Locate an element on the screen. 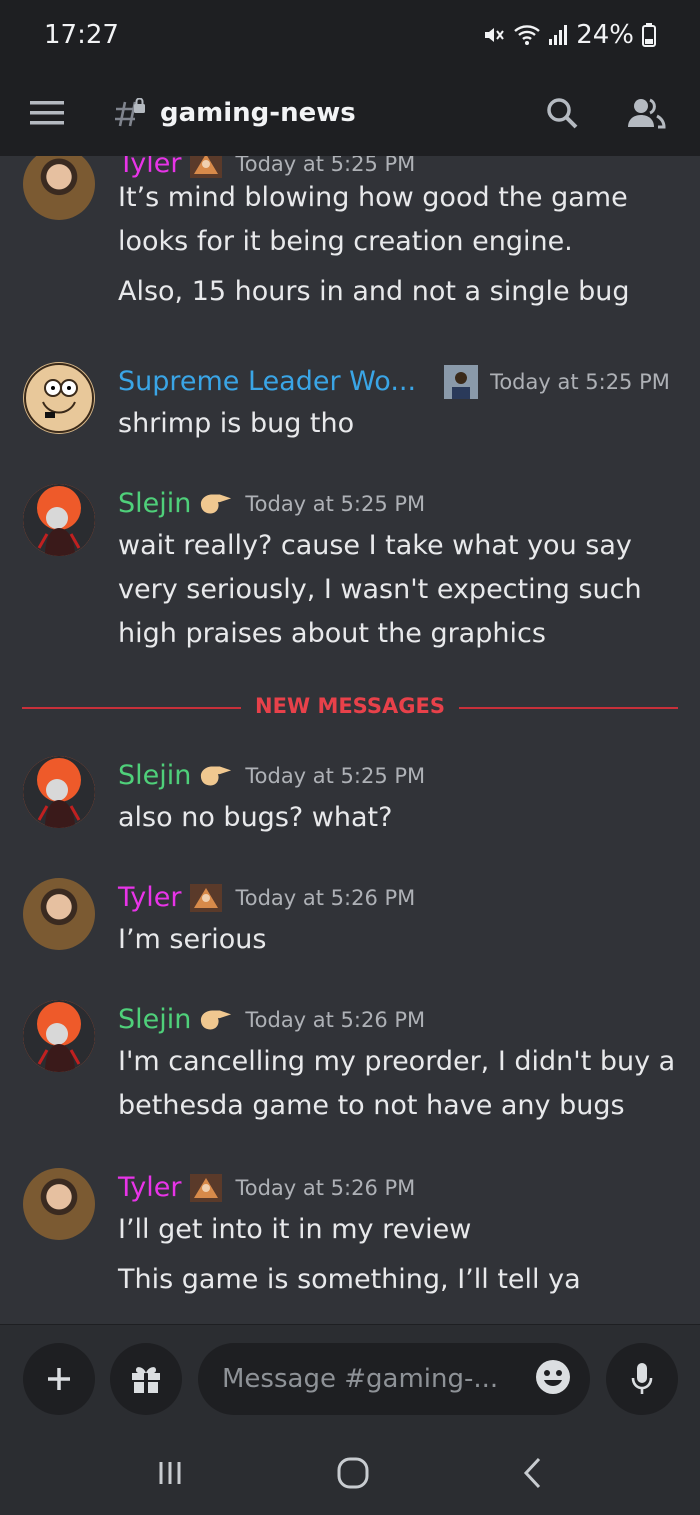 This screenshot has height=1515, width=700. message-text: It’s mind blowing how good the game is located at coordinates (373, 197).